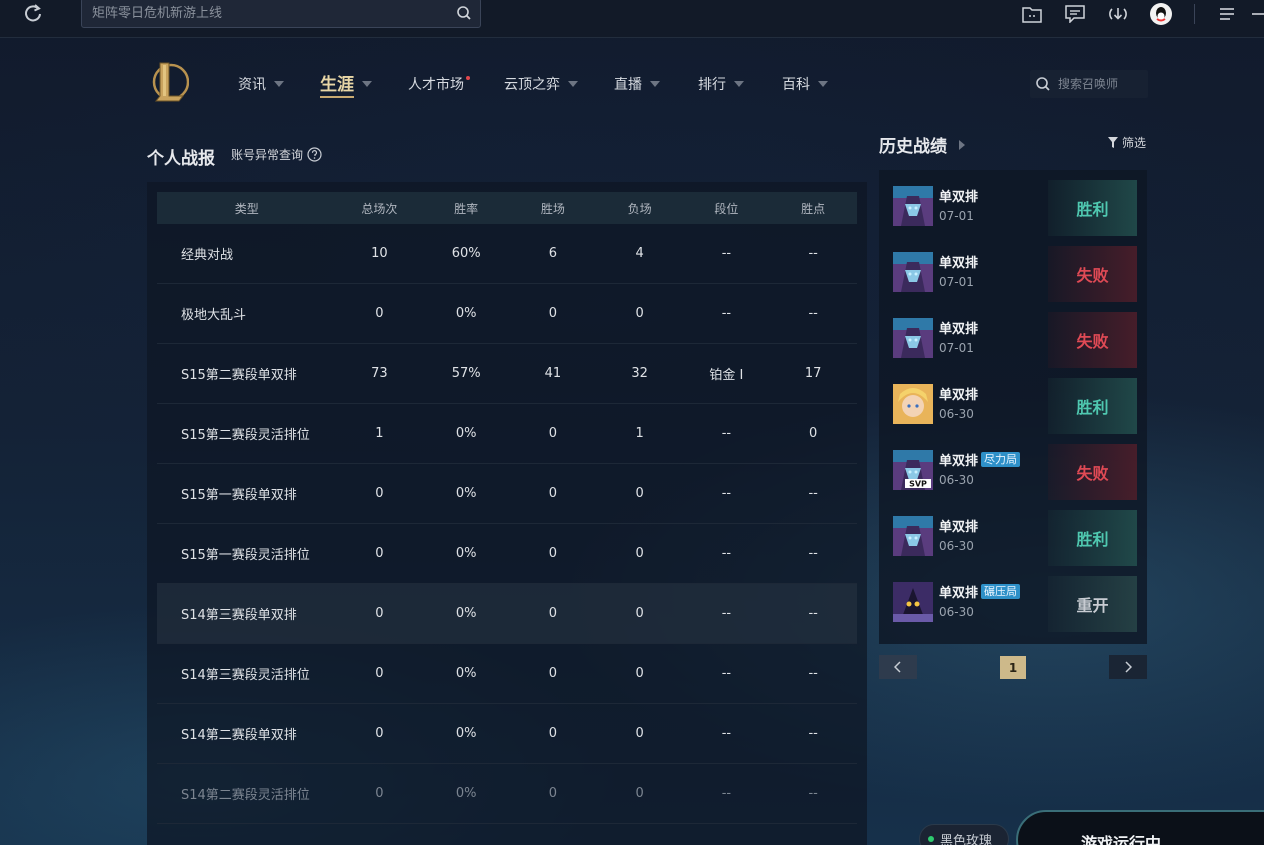  What do you see at coordinates (964, 834) in the screenshot?
I see `friend-status-pill: 黑色玫瑰` at bounding box center [964, 834].